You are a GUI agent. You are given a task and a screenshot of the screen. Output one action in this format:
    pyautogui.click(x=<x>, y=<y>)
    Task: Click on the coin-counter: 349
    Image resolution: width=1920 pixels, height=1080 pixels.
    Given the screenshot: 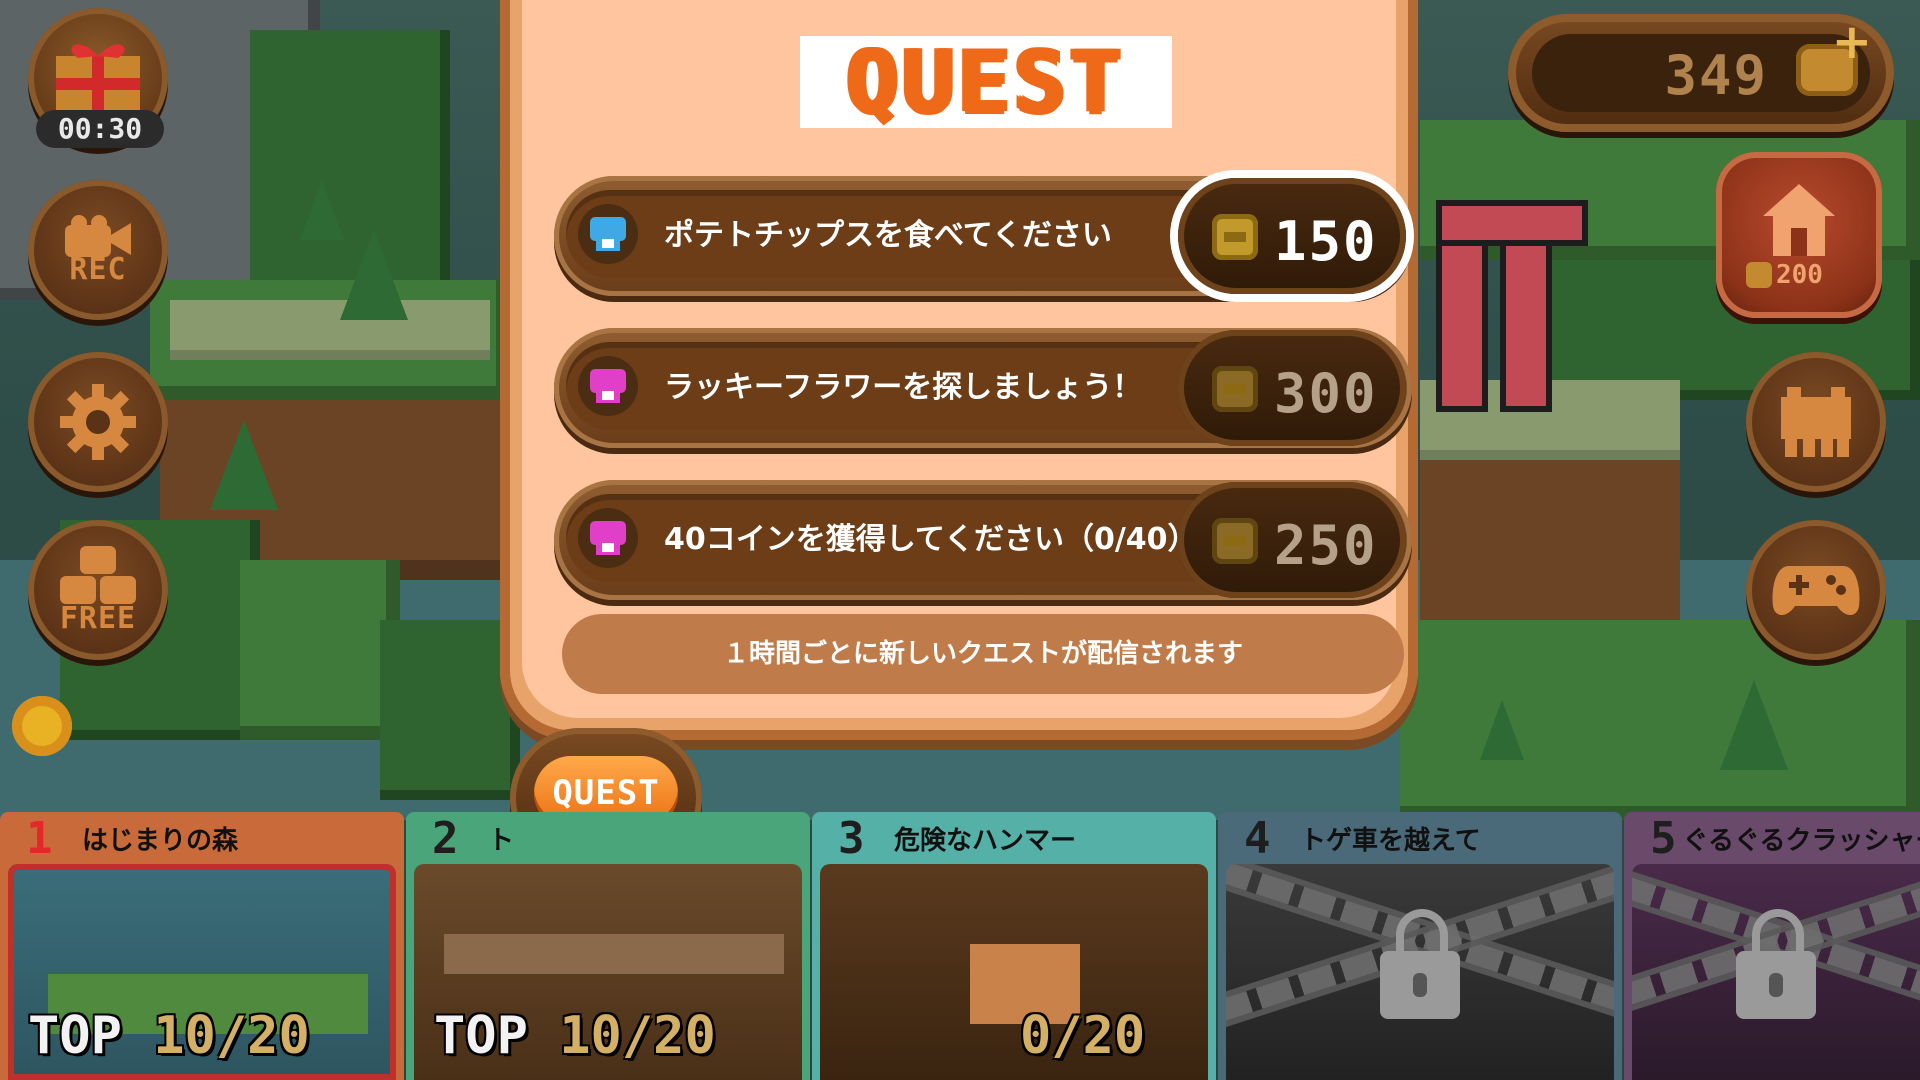 What is the action you would take?
    pyautogui.click(x=1701, y=73)
    